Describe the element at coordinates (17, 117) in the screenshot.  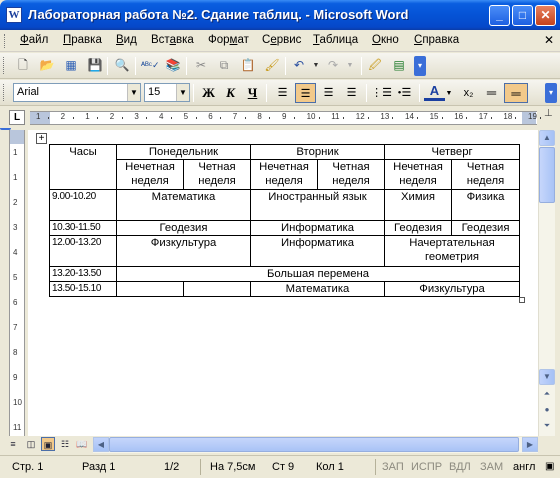
I see `tab-selector-button: L` at that location.